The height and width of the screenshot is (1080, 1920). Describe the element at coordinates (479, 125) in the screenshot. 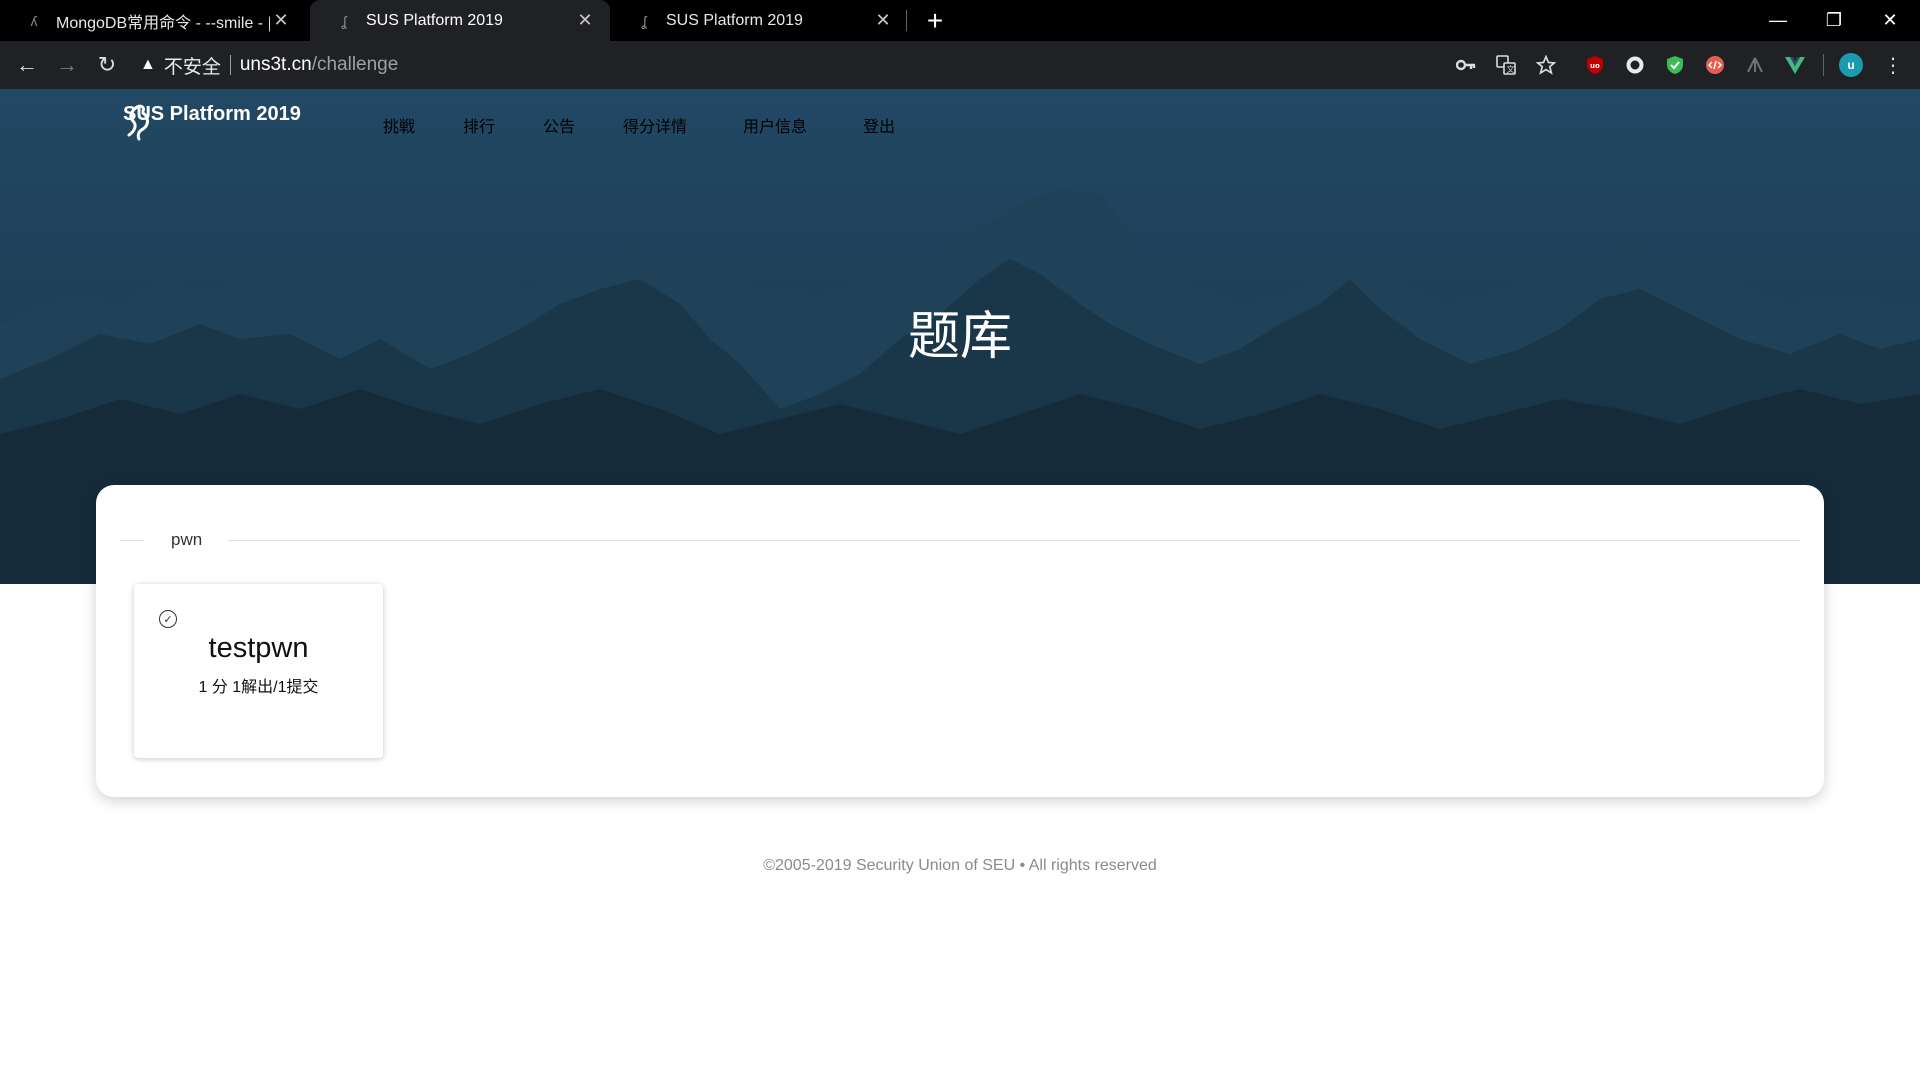

I see `nav-ranking: 排行` at that location.